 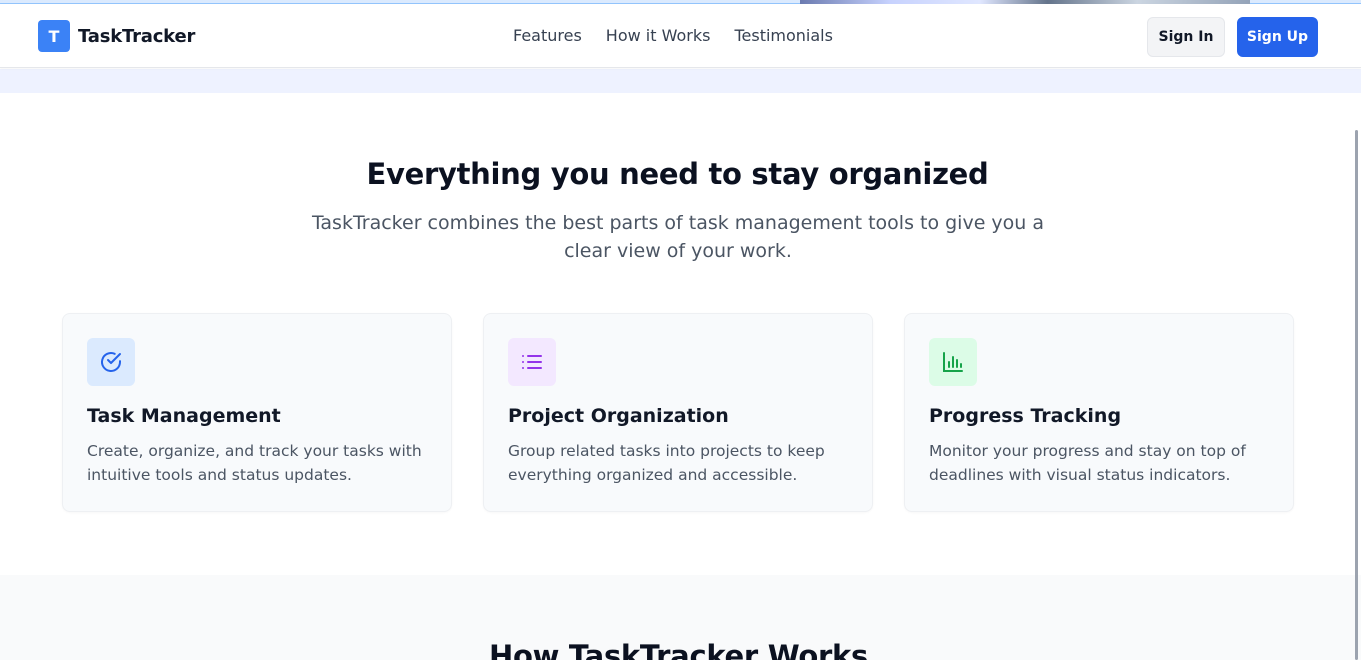 I want to click on check-circle-icon, so click(x=111, y=362).